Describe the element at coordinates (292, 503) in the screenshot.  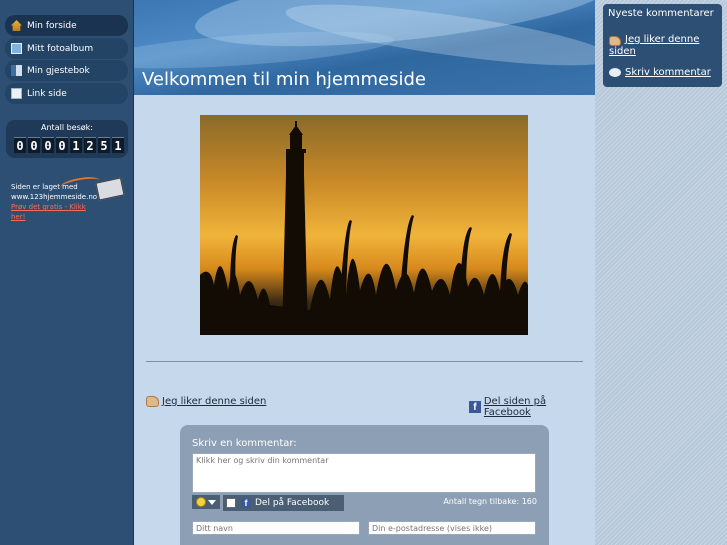
I see `facebook-toggle-label: Del på Facebook` at that location.